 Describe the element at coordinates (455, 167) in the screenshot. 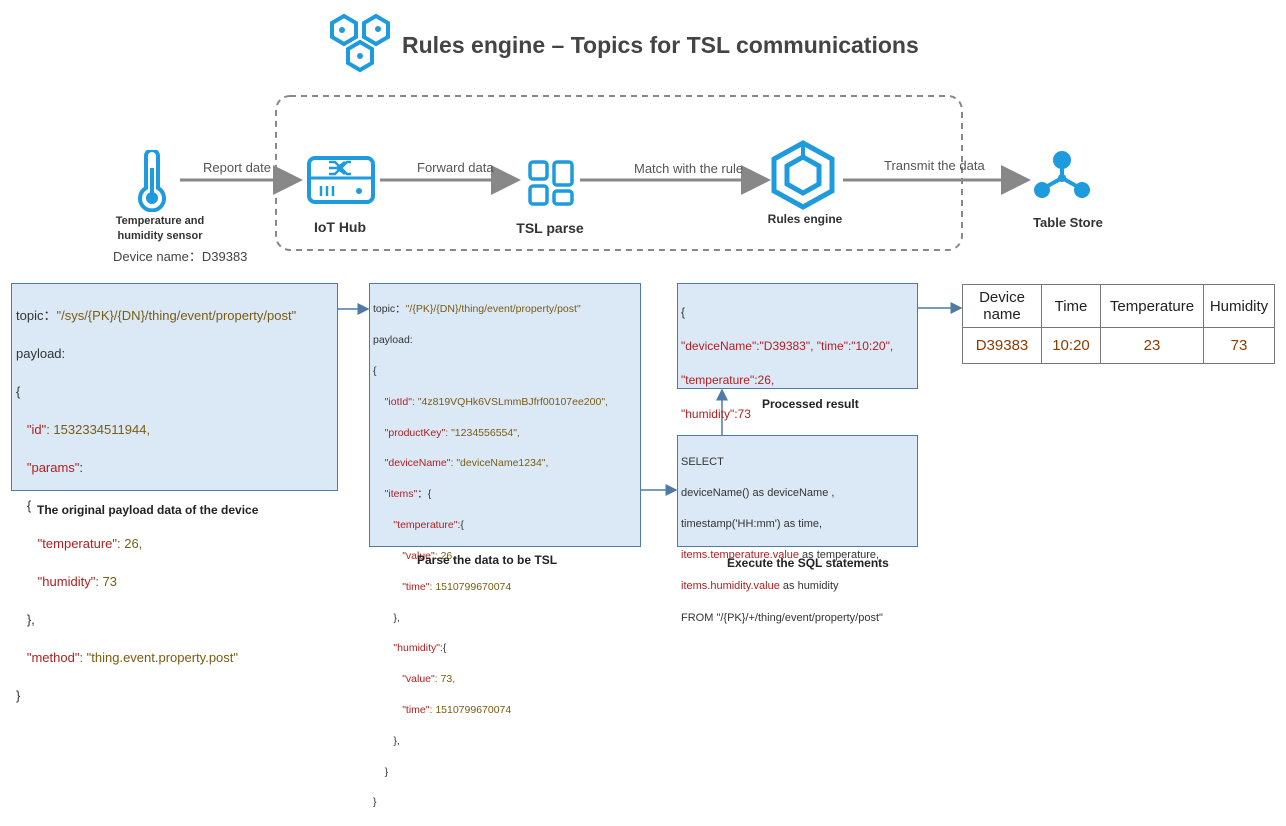

I see `flow-label-forward: Forward data` at that location.